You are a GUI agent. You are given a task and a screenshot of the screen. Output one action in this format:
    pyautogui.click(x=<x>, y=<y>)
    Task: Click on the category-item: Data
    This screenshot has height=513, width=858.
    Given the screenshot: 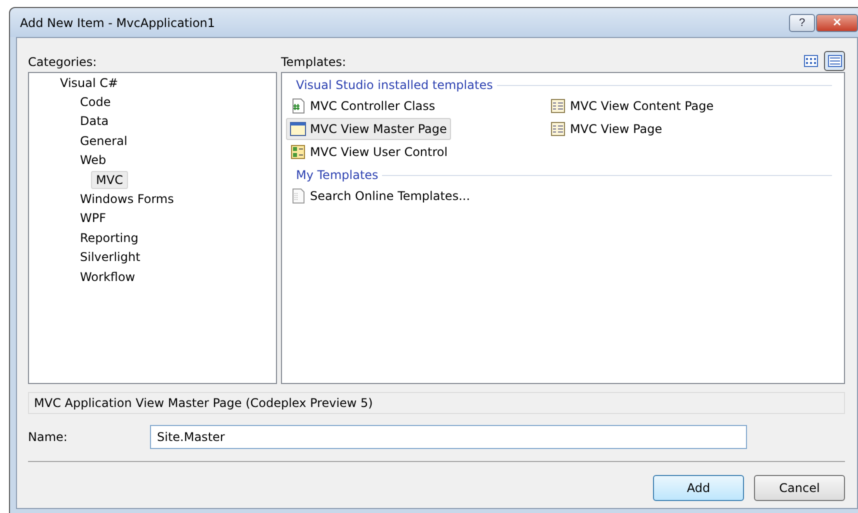 What is the action you would take?
    pyautogui.click(x=94, y=121)
    